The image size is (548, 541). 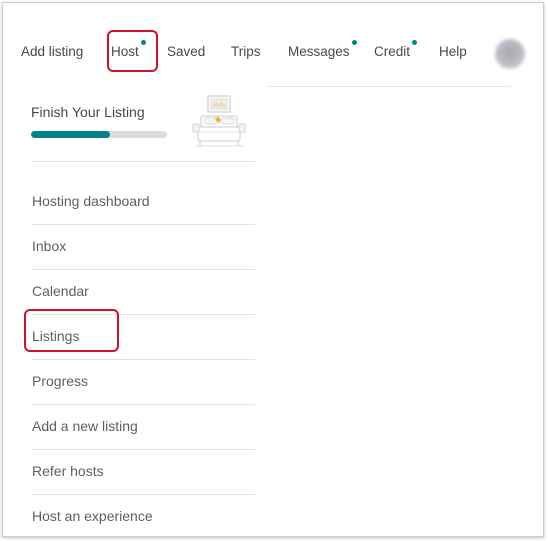 I want to click on listing-progress-fill, so click(x=70, y=134).